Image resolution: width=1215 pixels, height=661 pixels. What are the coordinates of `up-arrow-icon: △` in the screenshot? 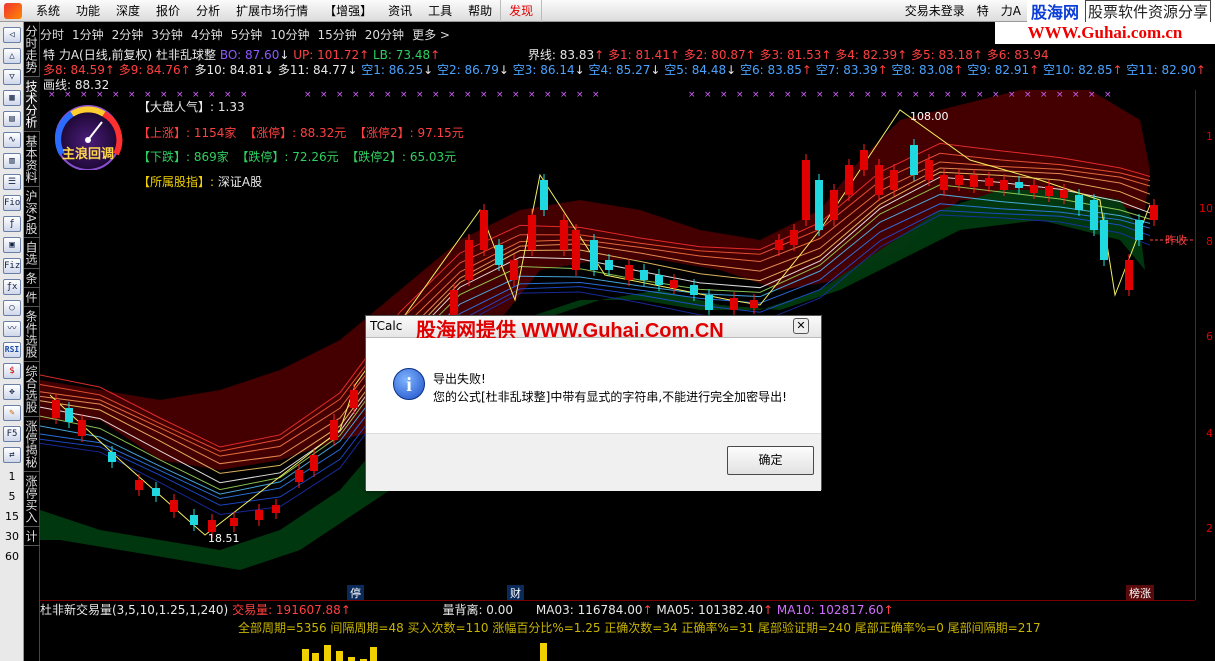 It's located at (12, 56).